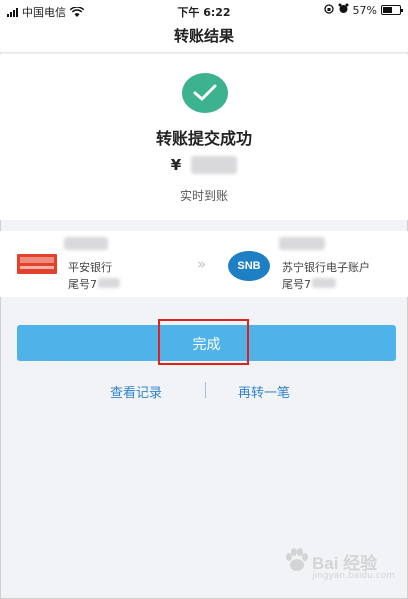 The width and height of the screenshot is (408, 599). I want to click on secondary-actions: 查看记录 再转一笔, so click(204, 392).